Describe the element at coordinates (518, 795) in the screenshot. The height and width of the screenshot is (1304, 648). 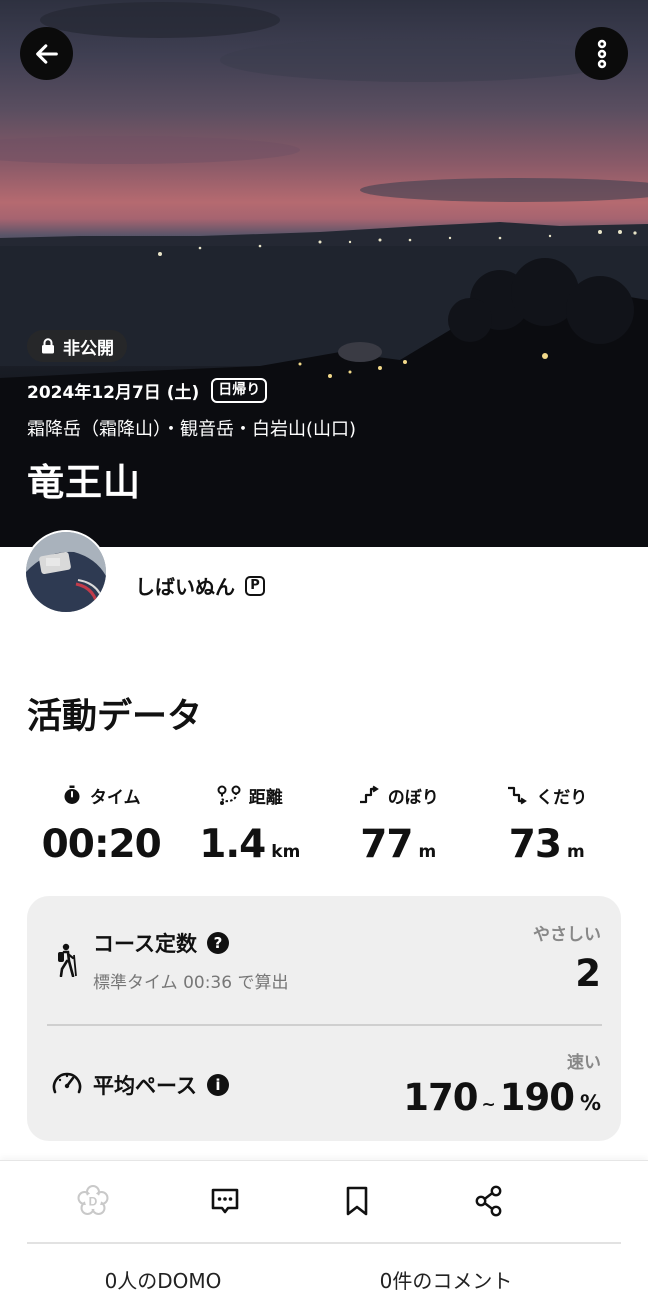
I see `descent-icon` at that location.